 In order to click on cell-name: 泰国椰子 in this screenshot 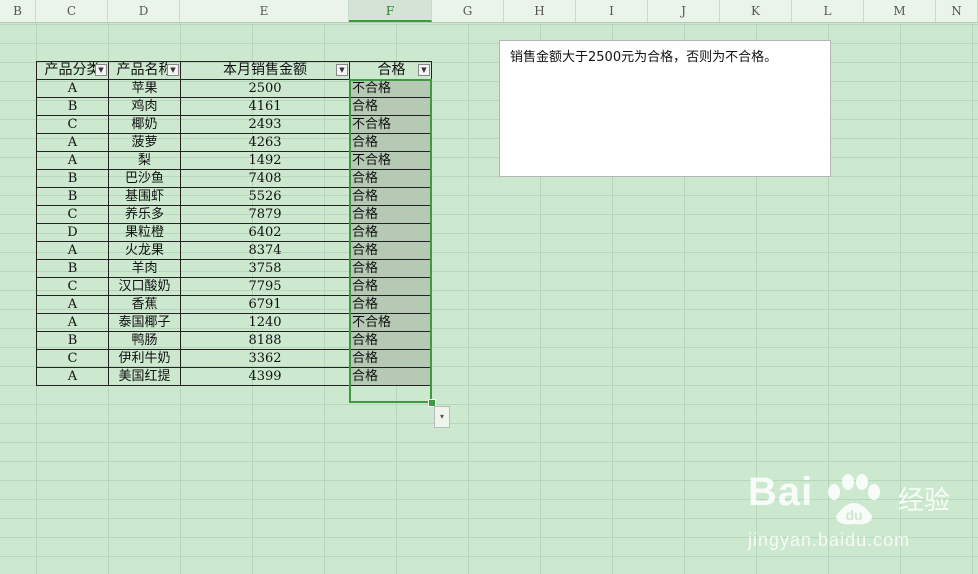, I will do `click(144, 322)`.